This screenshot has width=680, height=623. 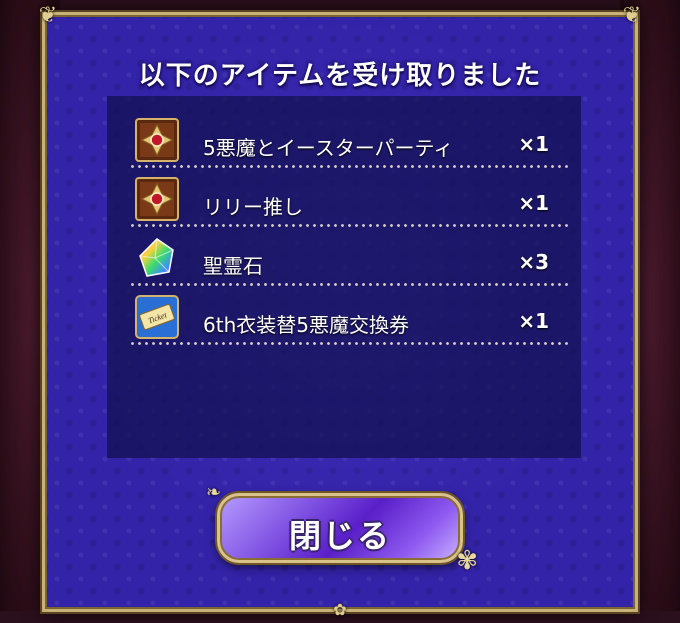 I want to click on item-name: 5悪魔とイースターパーティ, so click(x=328, y=148).